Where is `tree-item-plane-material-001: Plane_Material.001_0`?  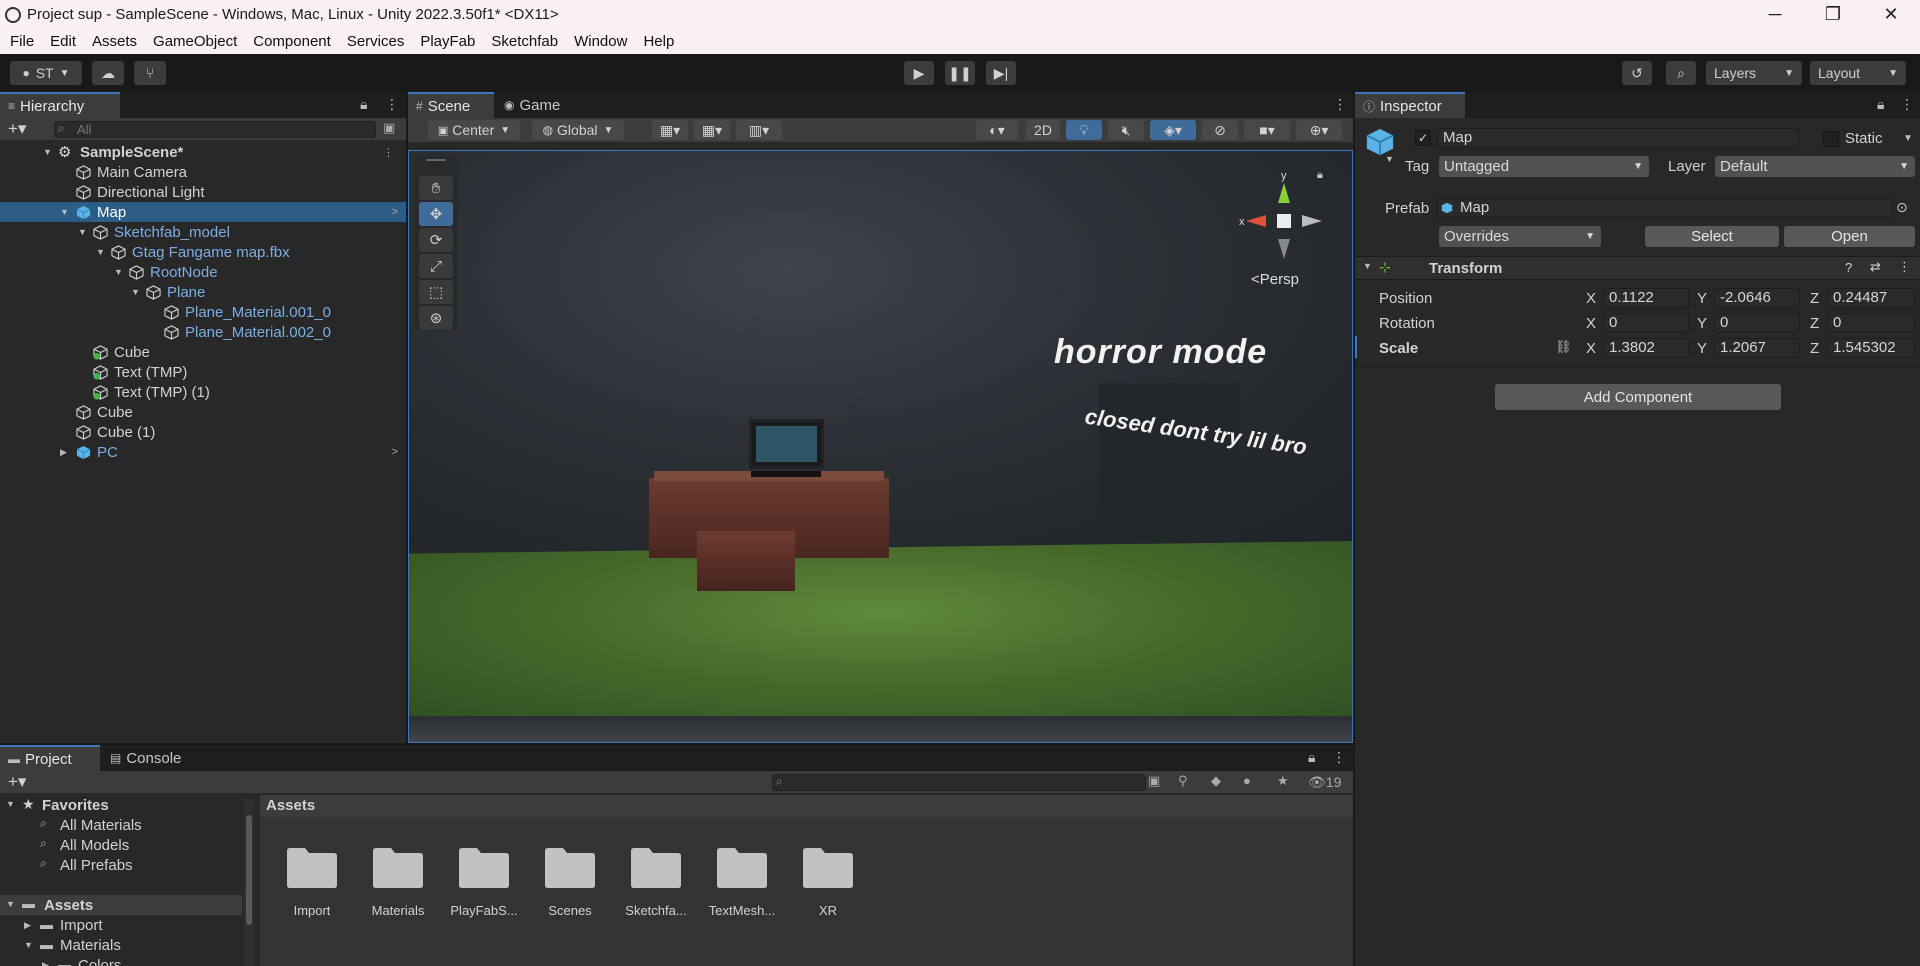 tree-item-plane-material-001: Plane_Material.001_0 is located at coordinates (203, 312).